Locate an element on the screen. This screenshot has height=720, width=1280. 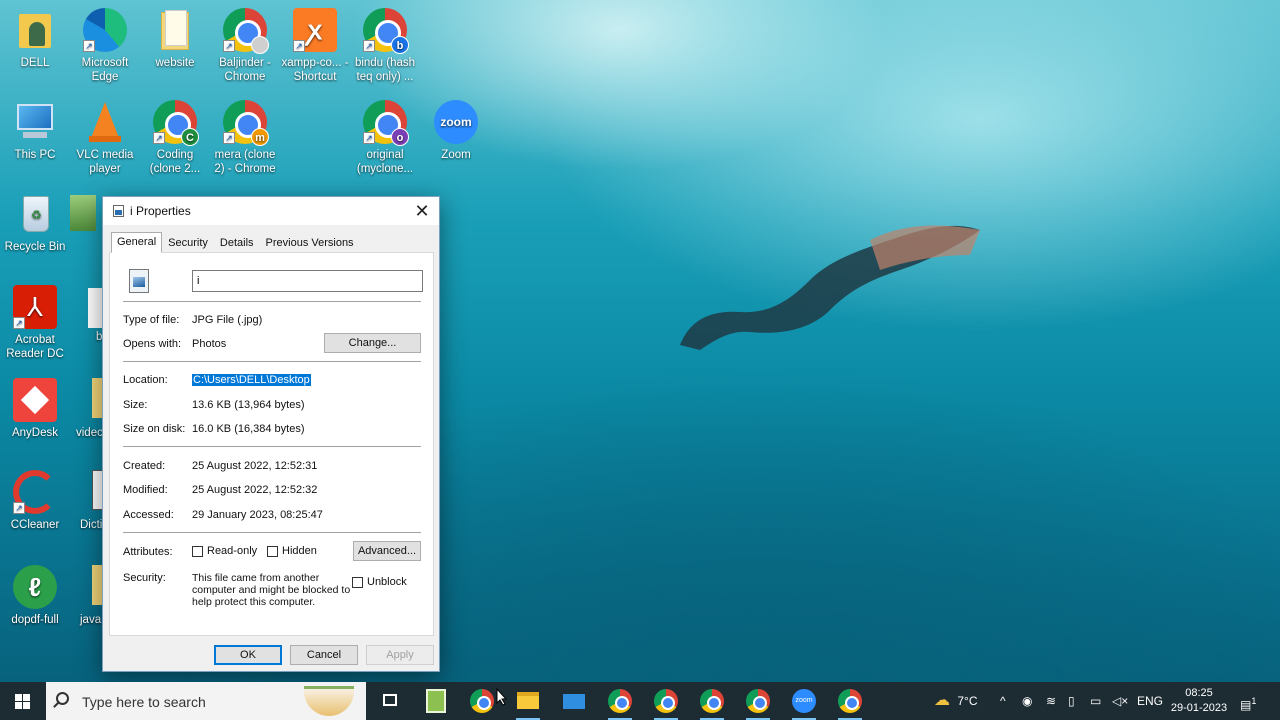
dialog-titlebar: i Properties ✕ is located at coordinates (271, 211).